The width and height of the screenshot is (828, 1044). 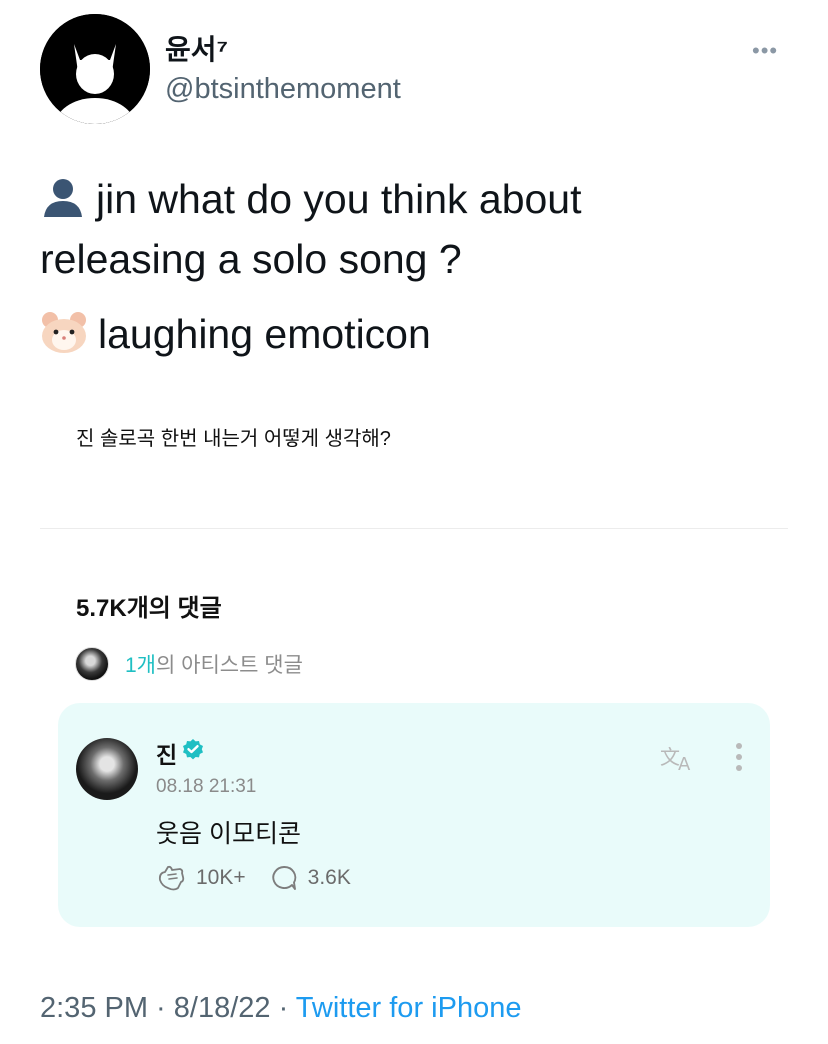 I want to click on tweet-line-3: laughing emoticon, so click(x=235, y=337).